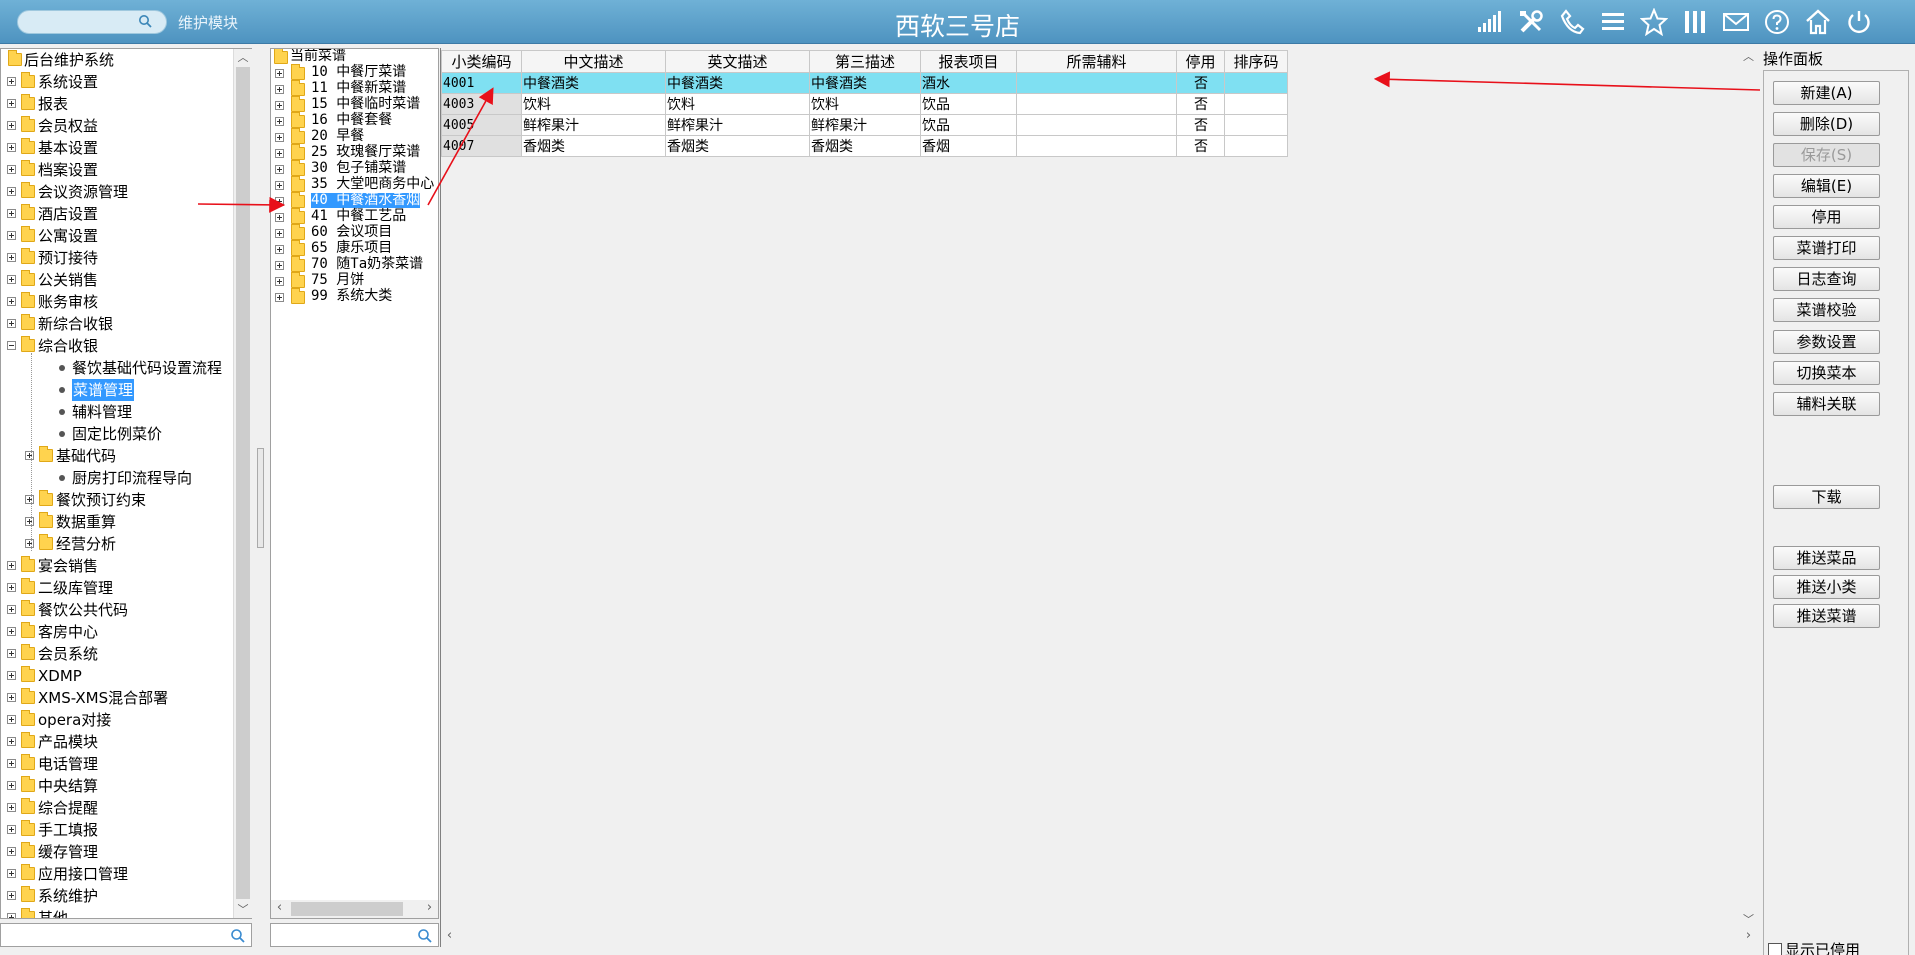  Describe the element at coordinates (117, 82) in the screenshot. I see `nav-item: 系统设置` at that location.